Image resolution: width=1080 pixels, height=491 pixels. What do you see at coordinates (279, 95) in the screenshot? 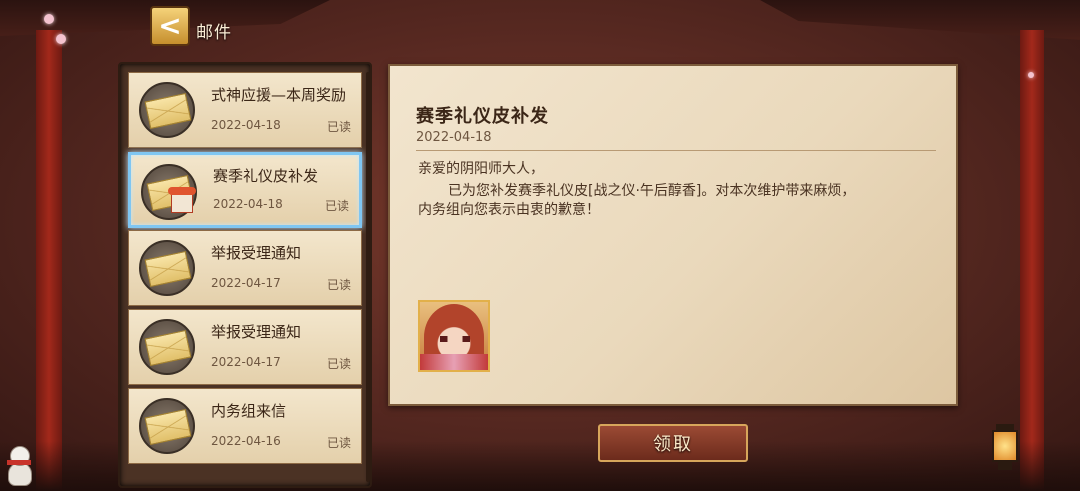
I see `mail-subject: 式神应援—本周奖励` at bounding box center [279, 95].